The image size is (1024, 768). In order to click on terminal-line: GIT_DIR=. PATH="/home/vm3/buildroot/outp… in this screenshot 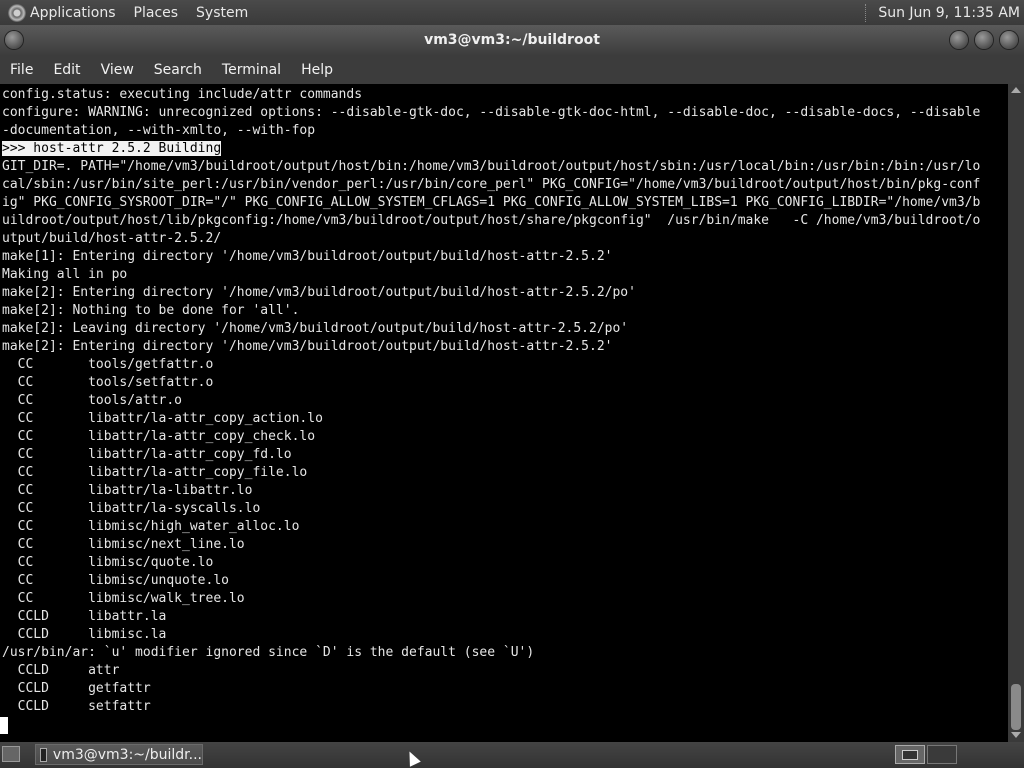, I will do `click(505, 167)`.